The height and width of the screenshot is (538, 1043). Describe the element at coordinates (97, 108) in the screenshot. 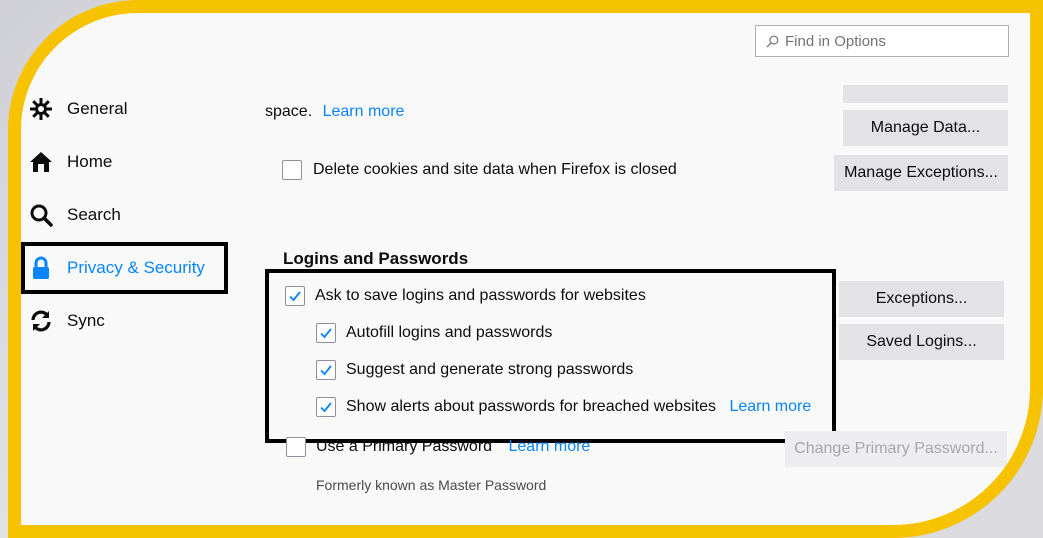

I see `sidebar-item-label: General` at that location.